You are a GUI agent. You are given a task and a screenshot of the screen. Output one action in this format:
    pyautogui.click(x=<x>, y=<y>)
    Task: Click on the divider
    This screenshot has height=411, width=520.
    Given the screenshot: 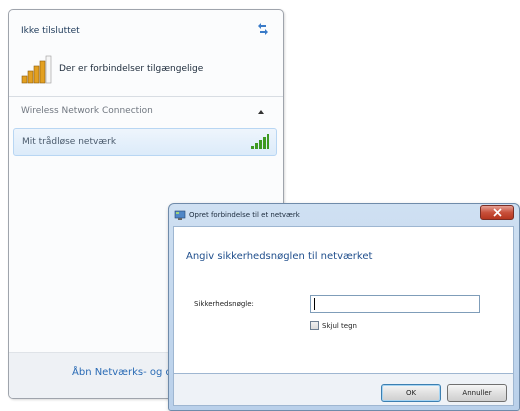 What is the action you would take?
    pyautogui.click(x=146, y=96)
    